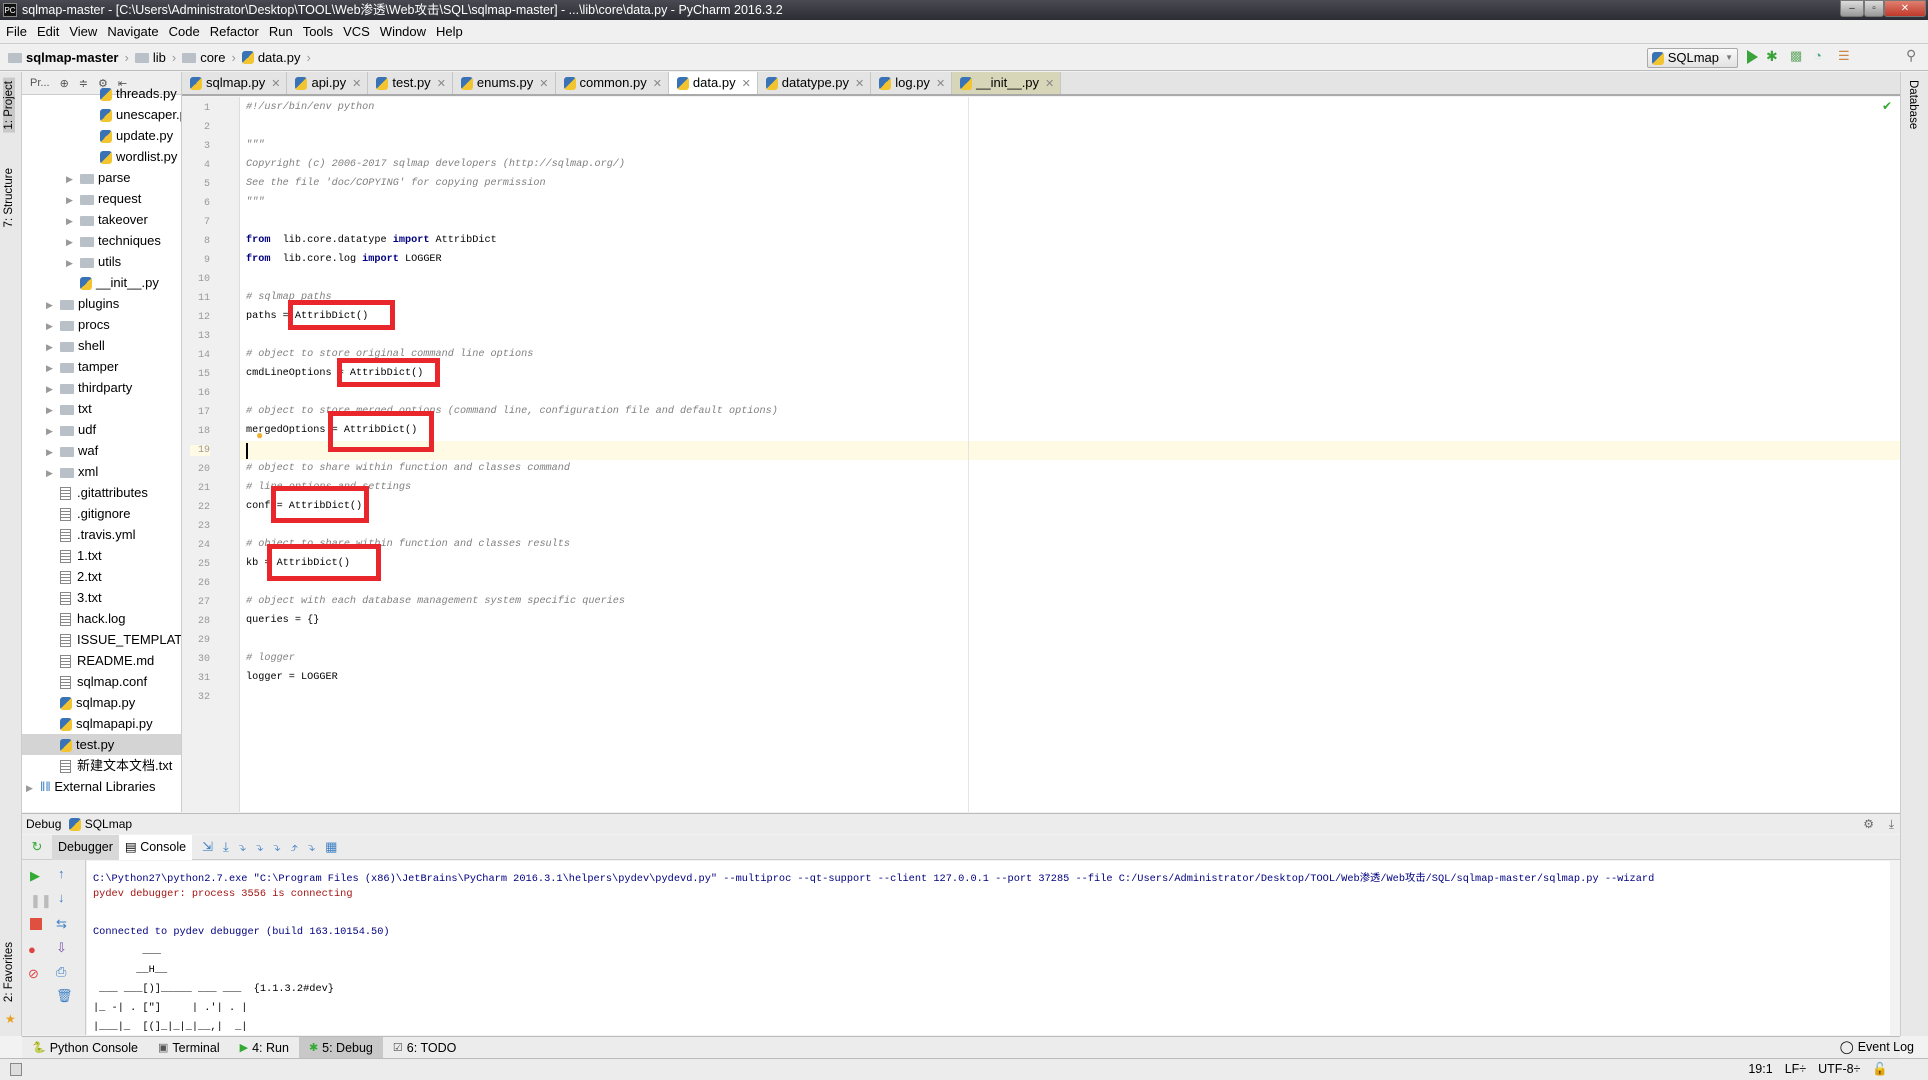  What do you see at coordinates (48, 31) in the screenshot?
I see `menu-edit: Edit` at bounding box center [48, 31].